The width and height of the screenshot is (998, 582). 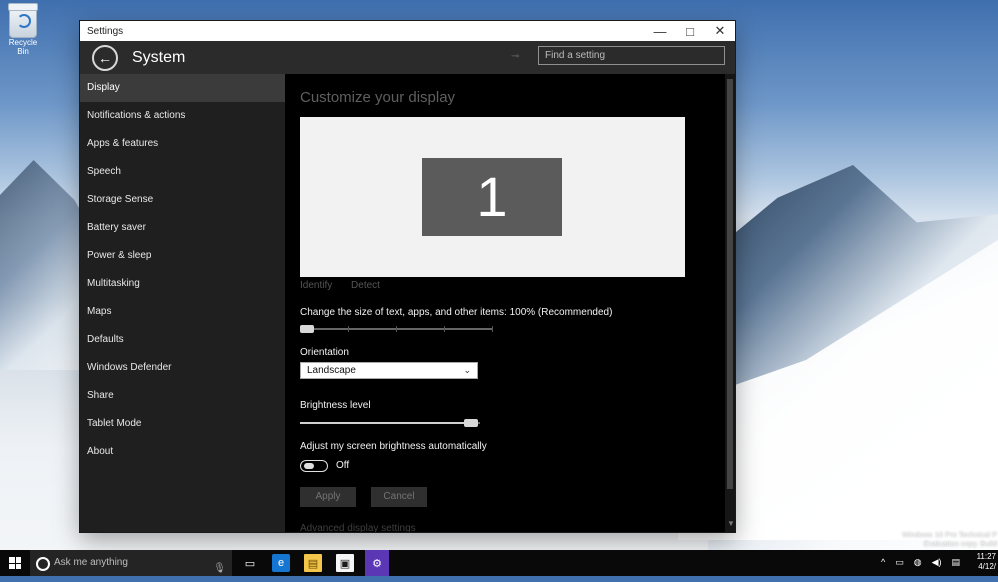 I want to click on notifications-icon: ▤, so click(x=955, y=562).